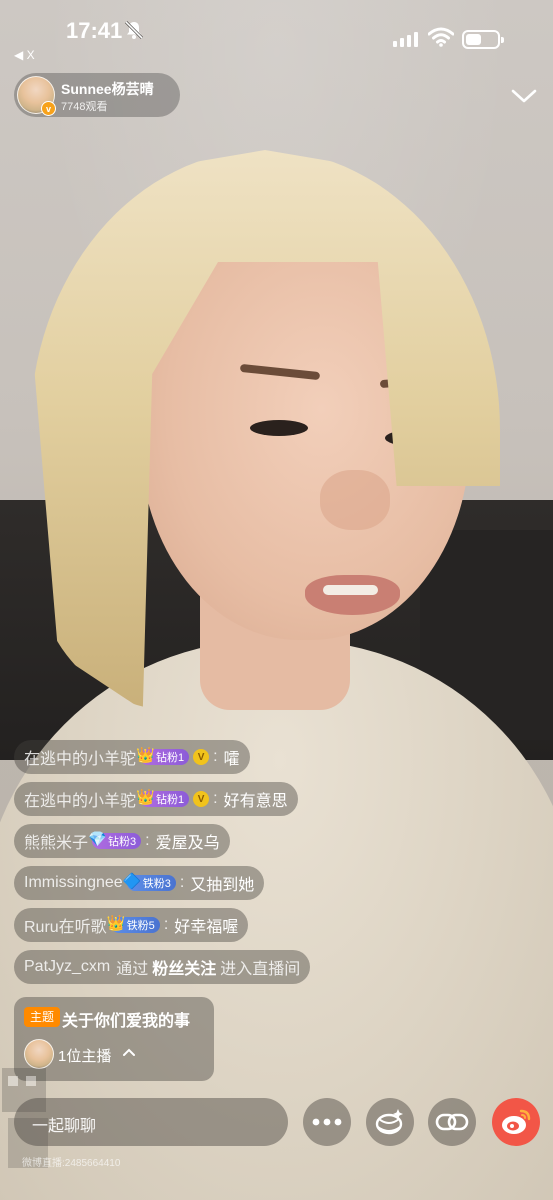  I want to click on back-to-previous-app: ◀ X, so click(24, 55).